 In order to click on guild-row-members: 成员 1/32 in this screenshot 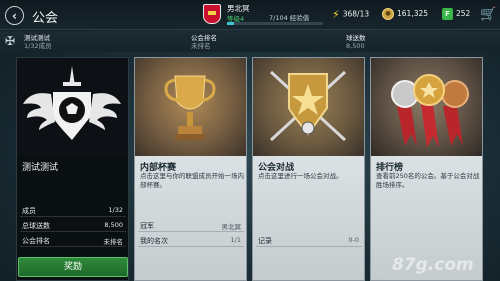, I will do `click(73, 210)`.